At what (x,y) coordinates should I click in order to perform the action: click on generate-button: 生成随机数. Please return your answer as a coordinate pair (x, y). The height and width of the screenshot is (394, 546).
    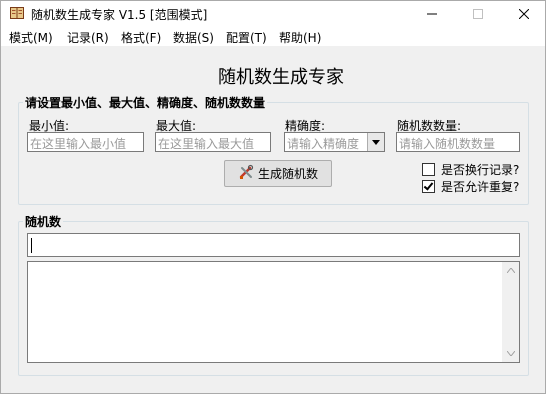
    Looking at the image, I should click on (278, 173).